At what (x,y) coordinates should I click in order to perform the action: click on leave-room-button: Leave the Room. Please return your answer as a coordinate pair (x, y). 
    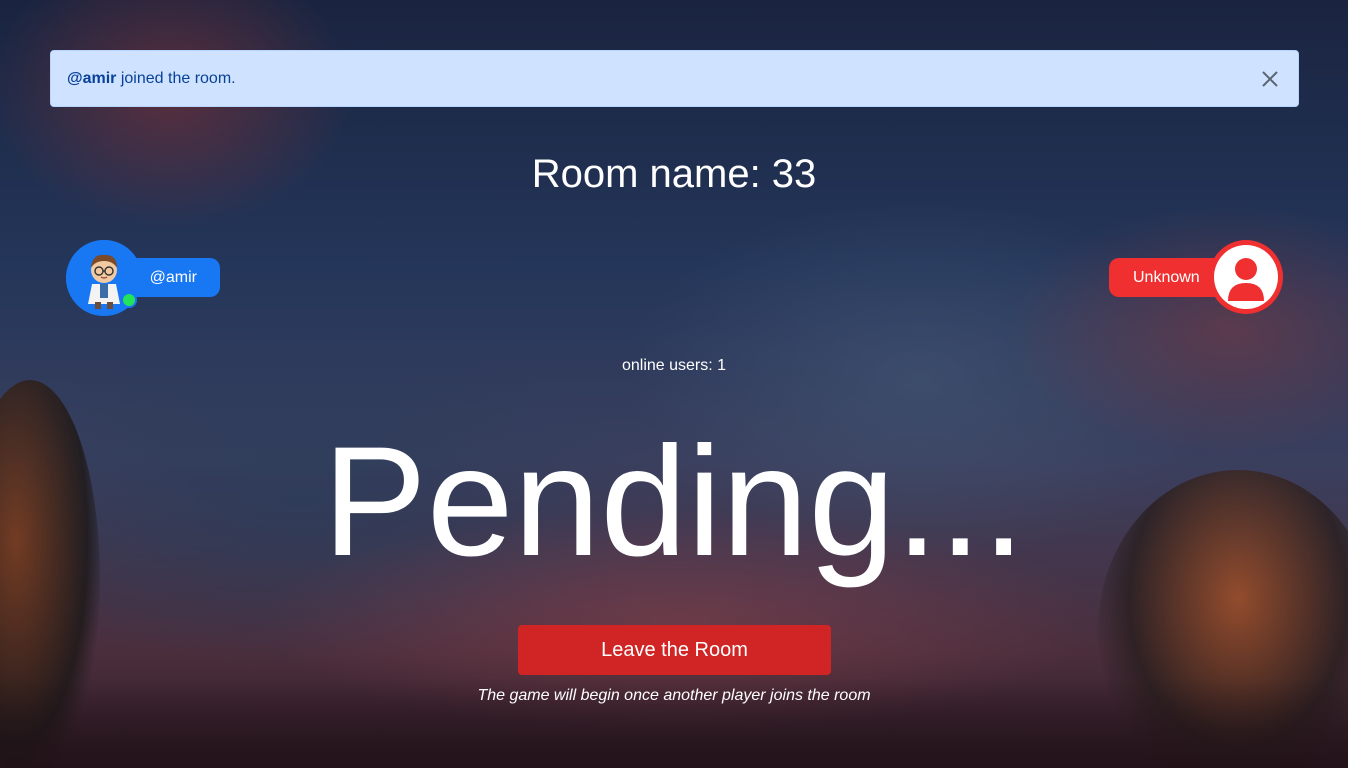
    Looking at the image, I should click on (674, 650).